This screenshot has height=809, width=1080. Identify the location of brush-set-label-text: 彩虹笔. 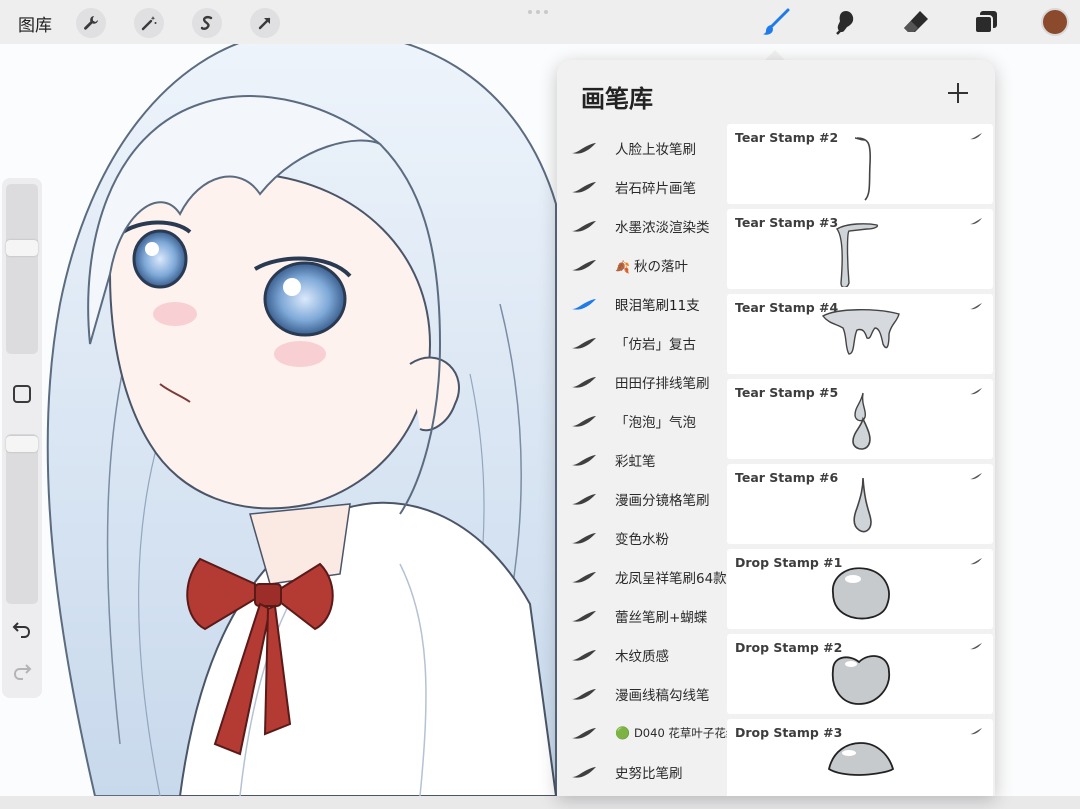
(635, 461).